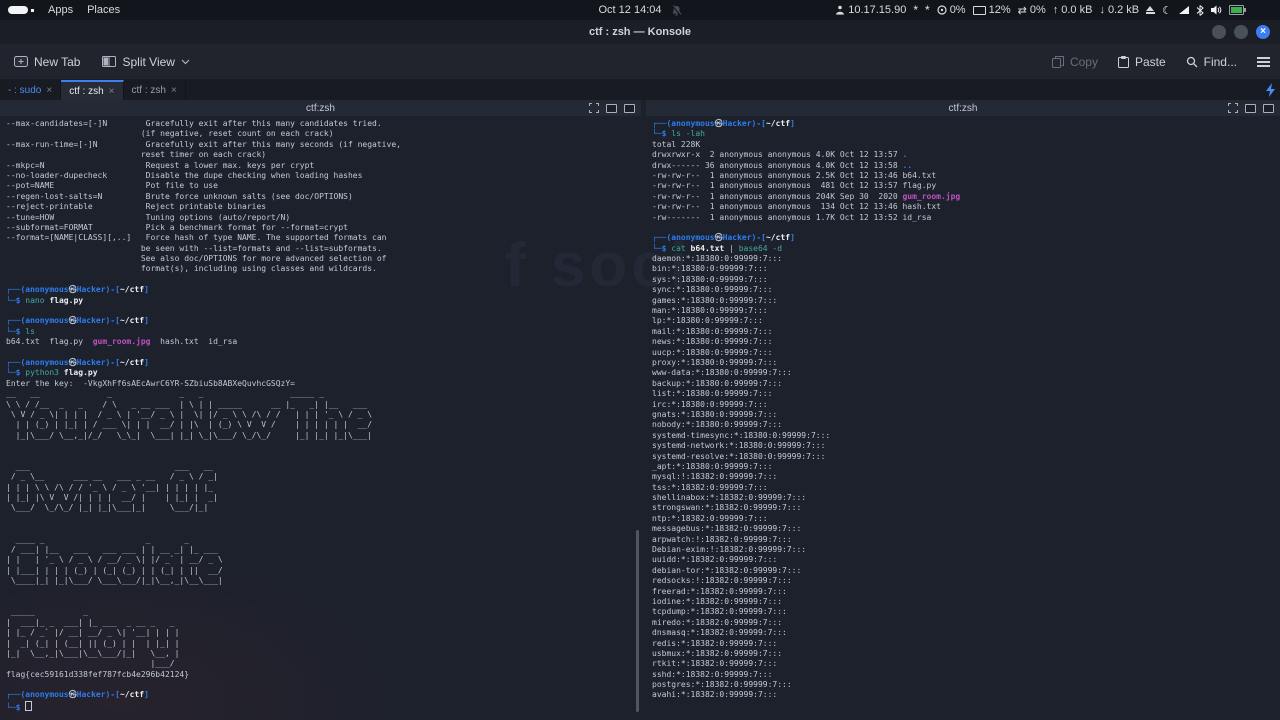 The image size is (1280, 720). What do you see at coordinates (109, 61) in the screenshot?
I see `split-view-icon` at bounding box center [109, 61].